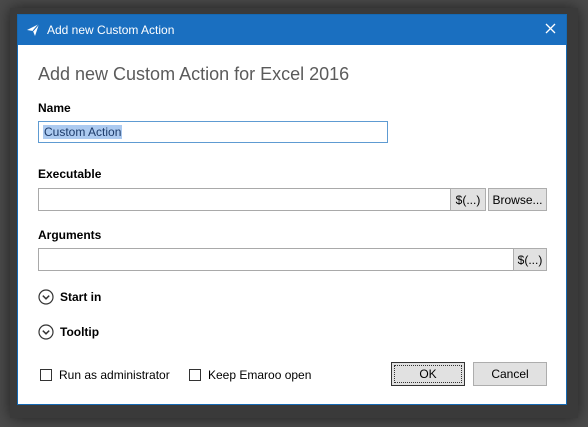 The height and width of the screenshot is (427, 588). What do you see at coordinates (292, 30) in the screenshot?
I see `title-bar: Add new Custom Action` at bounding box center [292, 30].